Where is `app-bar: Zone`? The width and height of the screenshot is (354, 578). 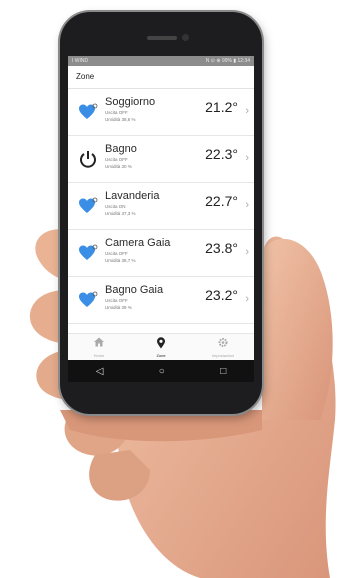
app-bar: Zone is located at coordinates (161, 77).